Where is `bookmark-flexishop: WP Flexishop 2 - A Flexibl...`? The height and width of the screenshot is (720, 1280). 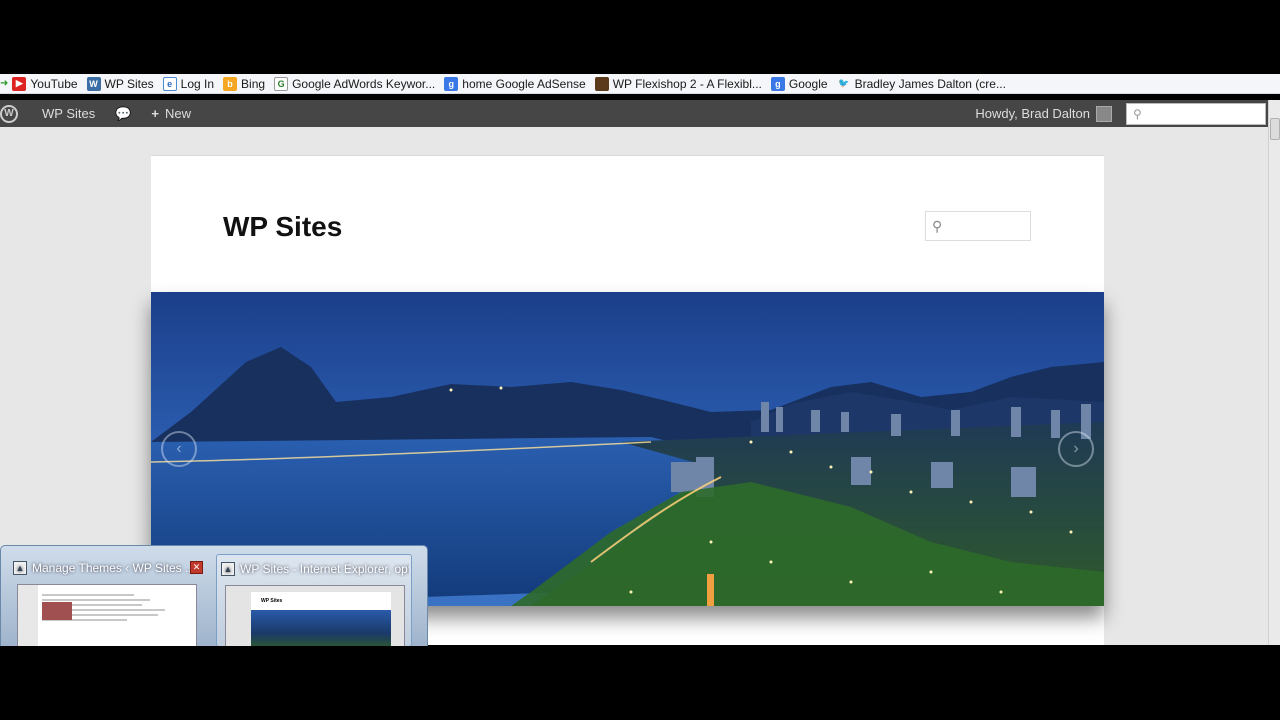 bookmark-flexishop: WP Flexishop 2 - A Flexibl... is located at coordinates (678, 83).